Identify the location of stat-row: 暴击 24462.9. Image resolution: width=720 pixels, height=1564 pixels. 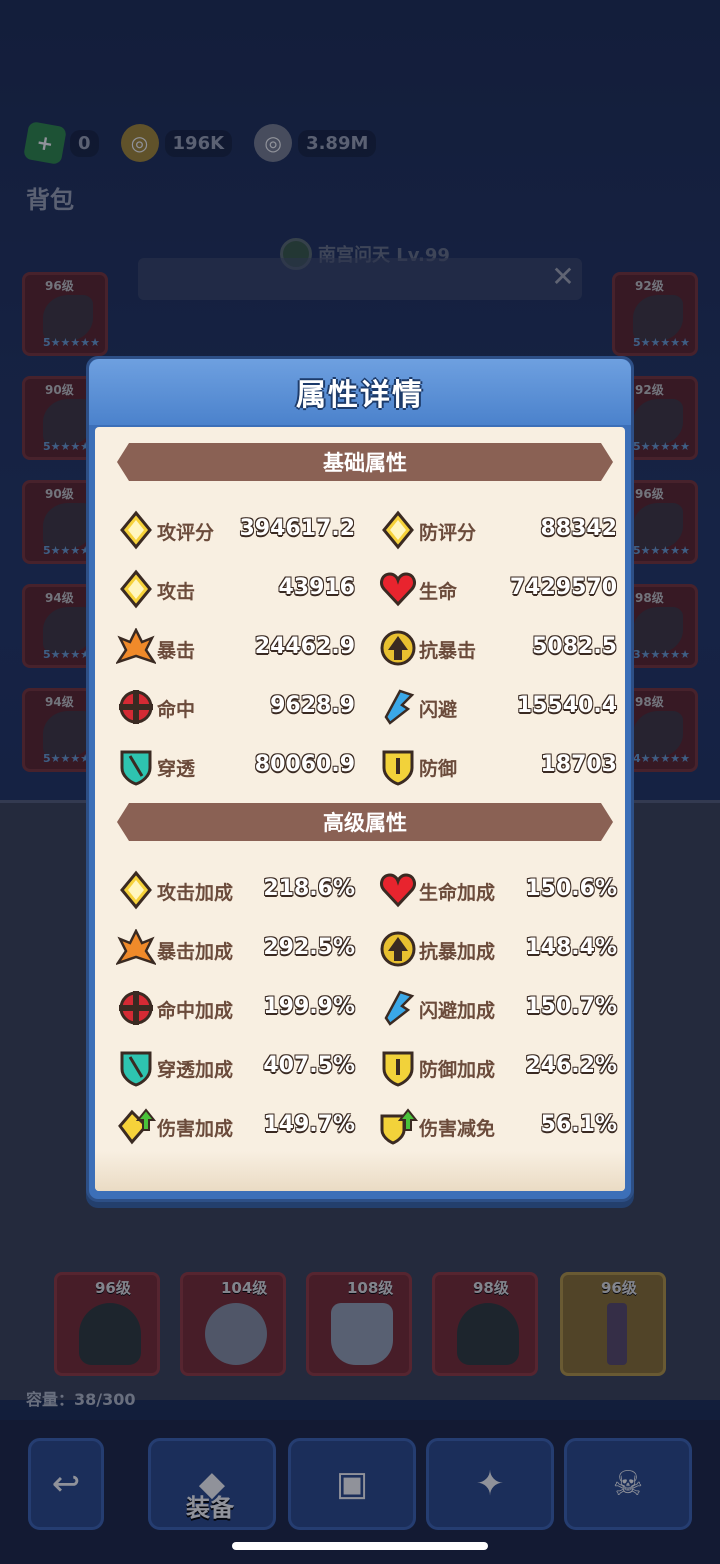
(235, 648).